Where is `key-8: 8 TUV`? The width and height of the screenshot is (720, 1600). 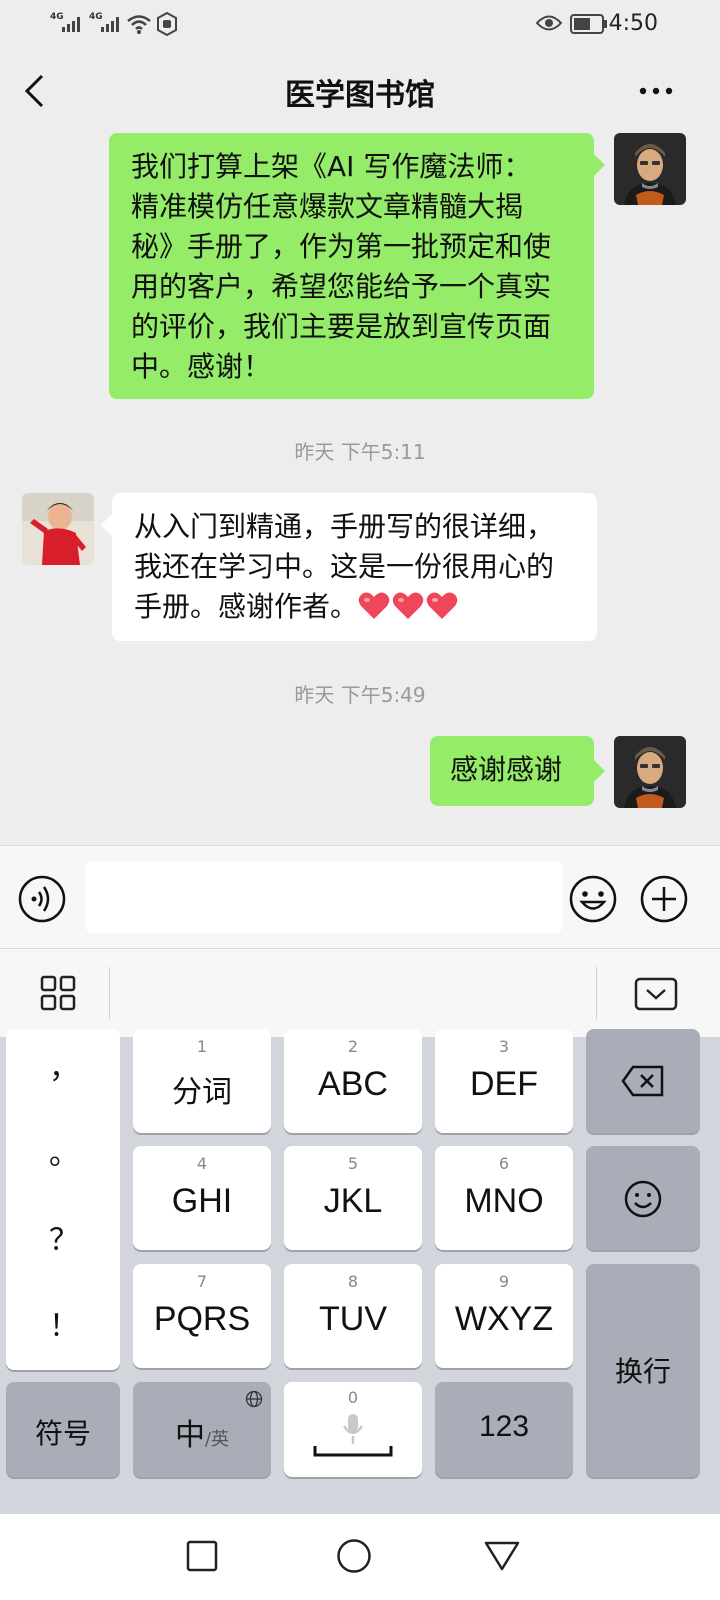 key-8: 8 TUV is located at coordinates (353, 1316).